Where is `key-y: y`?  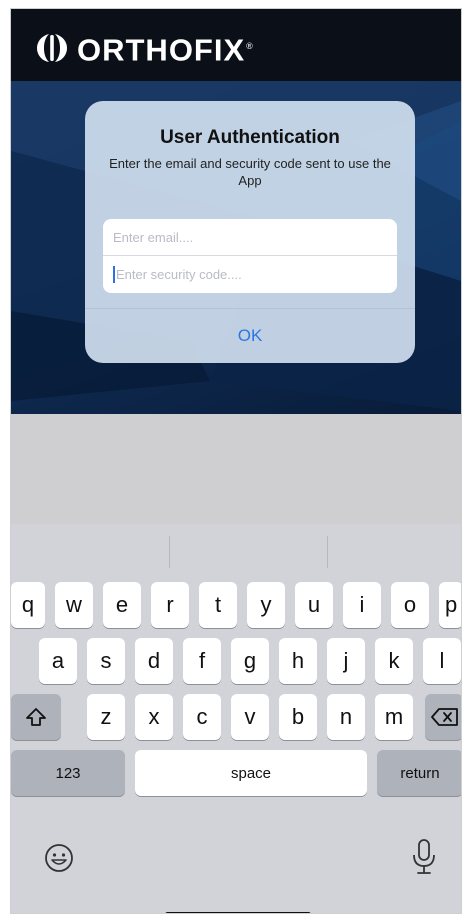 key-y: y is located at coordinates (266, 605).